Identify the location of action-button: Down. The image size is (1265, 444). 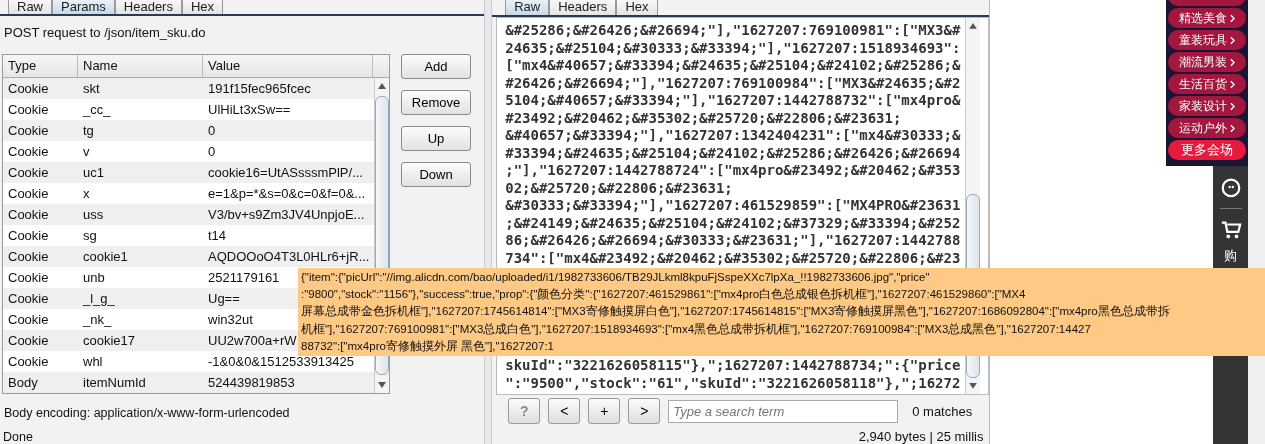
(436, 174).